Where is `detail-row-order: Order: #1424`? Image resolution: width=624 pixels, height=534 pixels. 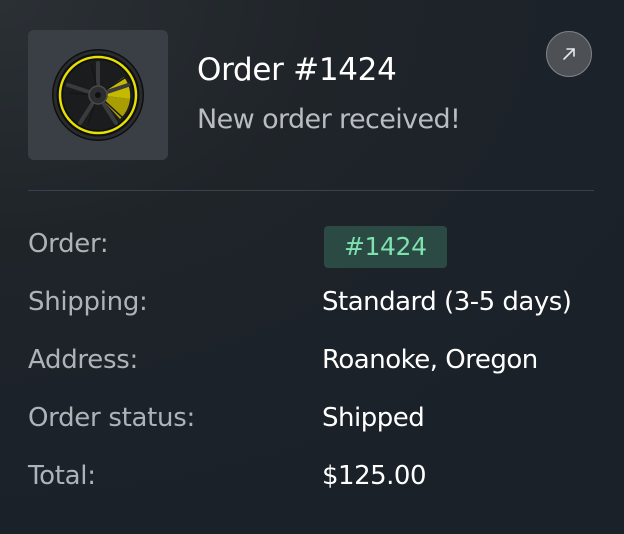 detail-row-order: Order: #1424 is located at coordinates (311, 246).